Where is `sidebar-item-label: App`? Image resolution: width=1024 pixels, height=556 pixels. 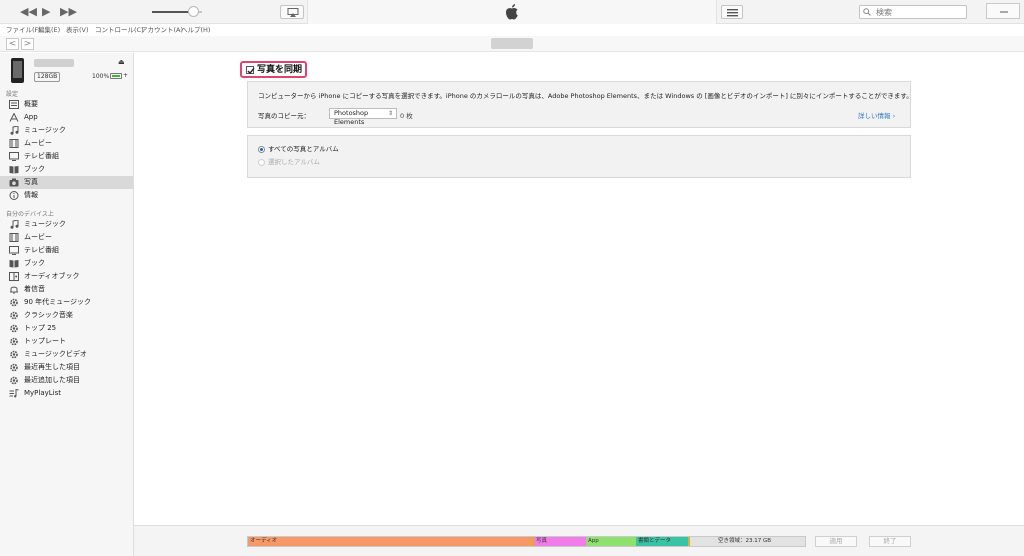
sidebar-item-label: App is located at coordinates (31, 117).